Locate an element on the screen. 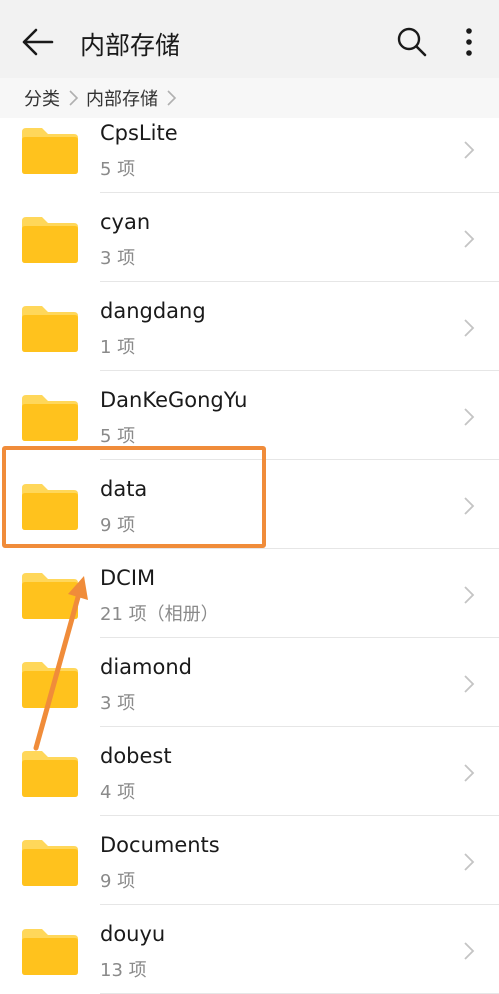 The image size is (499, 994). folder-row: CpsLite 5 项 is located at coordinates (249, 148).